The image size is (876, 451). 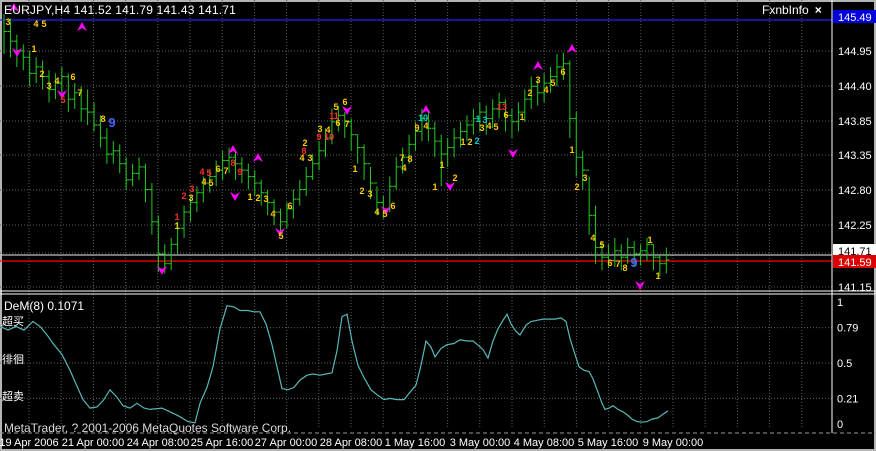 I want to click on price-axis-label: 144.95, so click(x=855, y=52).